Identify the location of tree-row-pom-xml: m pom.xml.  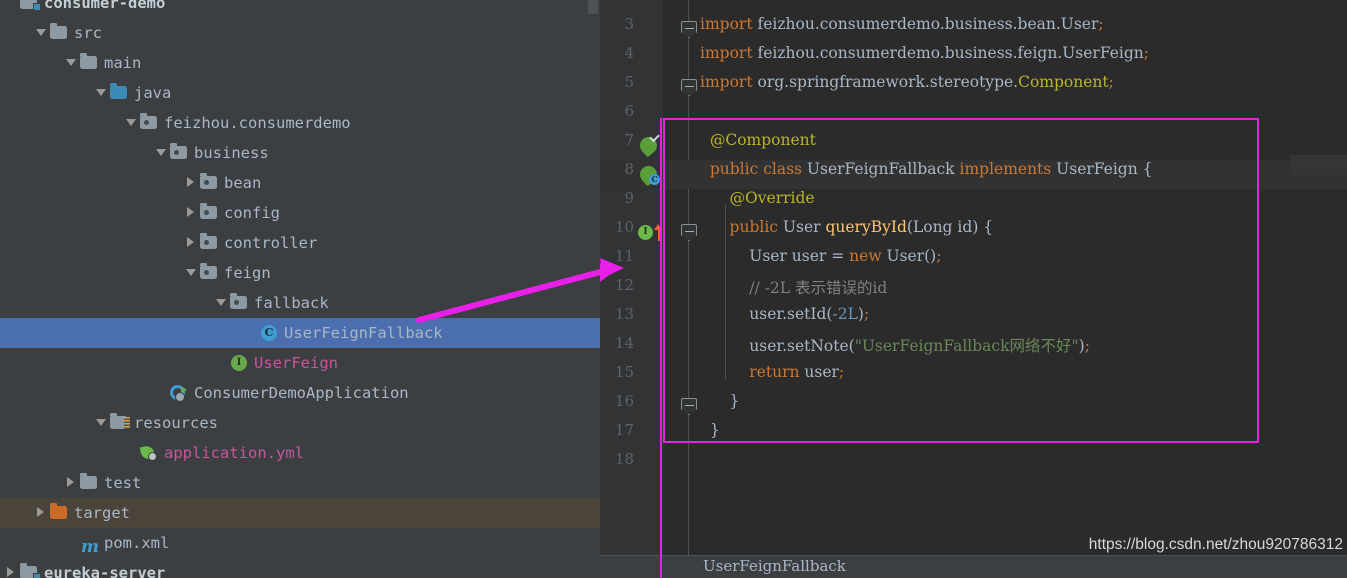
(300, 543).